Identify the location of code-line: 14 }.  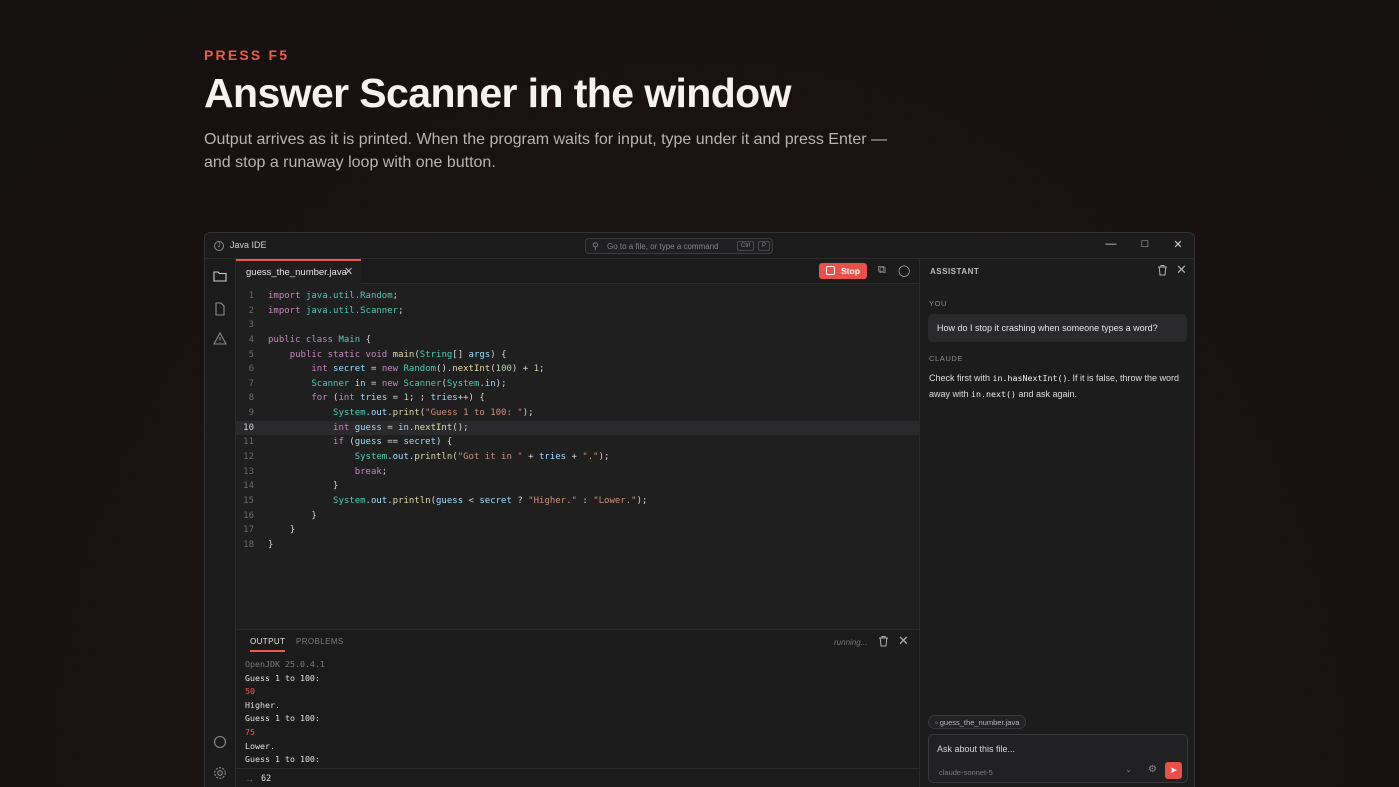
(291, 486).